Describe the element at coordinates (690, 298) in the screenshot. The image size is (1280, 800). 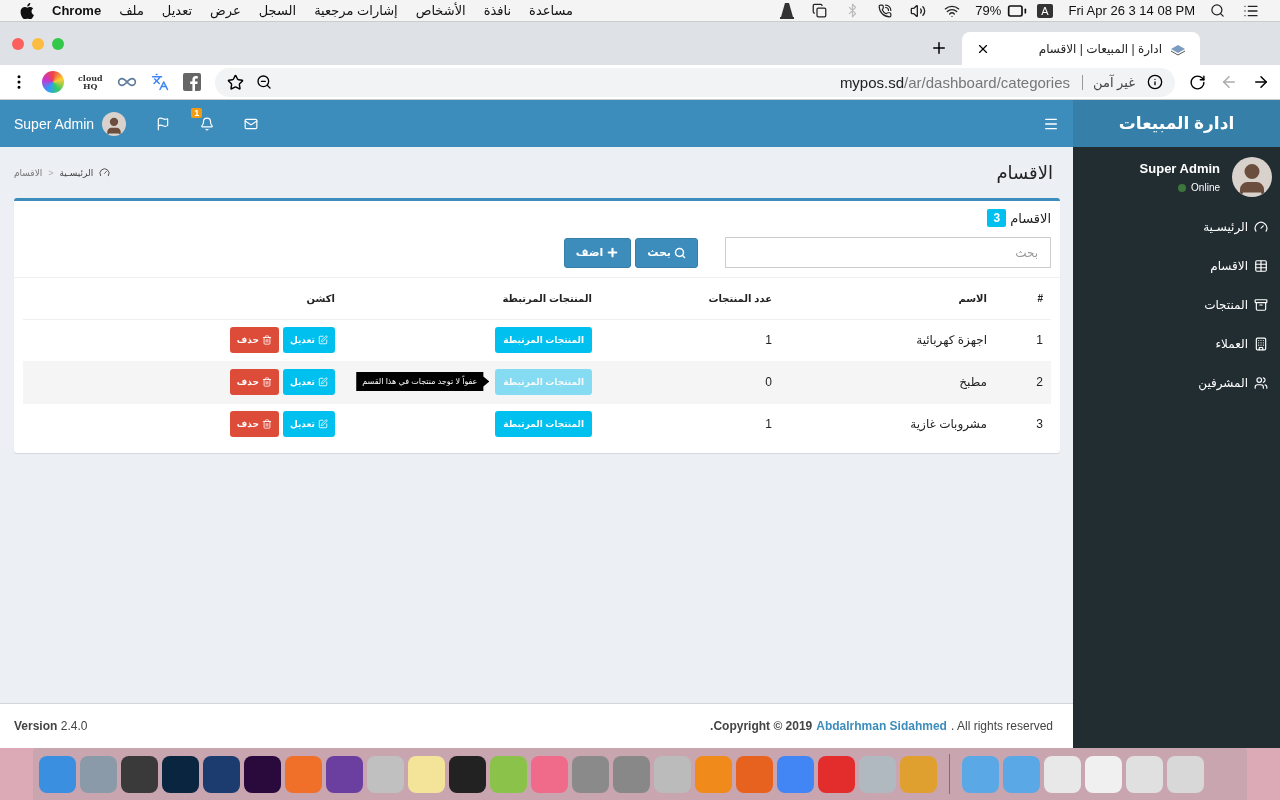
I see `column-header: عدد المنتجات` at that location.